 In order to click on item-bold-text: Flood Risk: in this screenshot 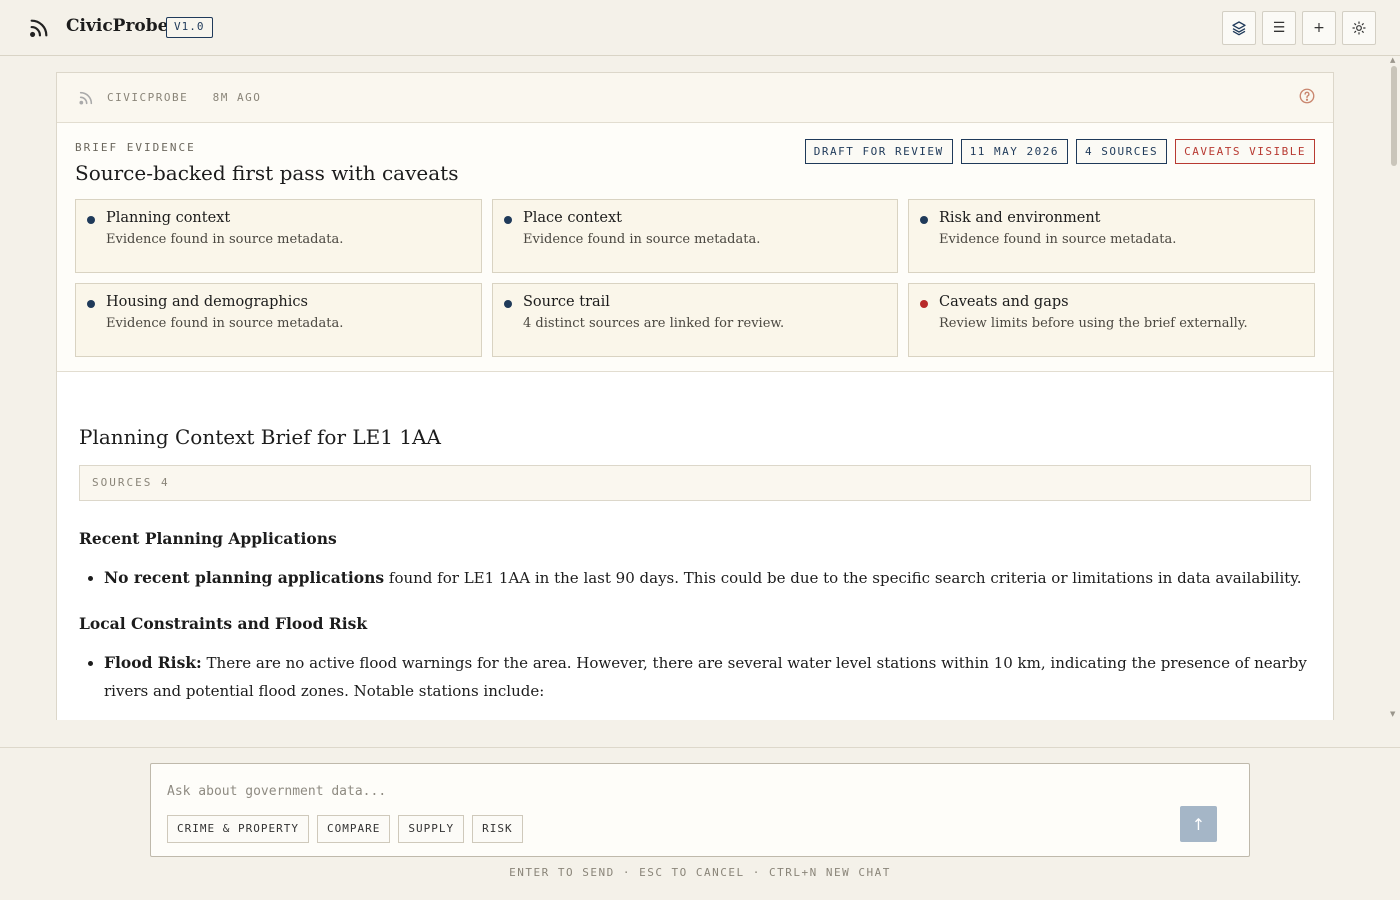, I will do `click(153, 662)`.